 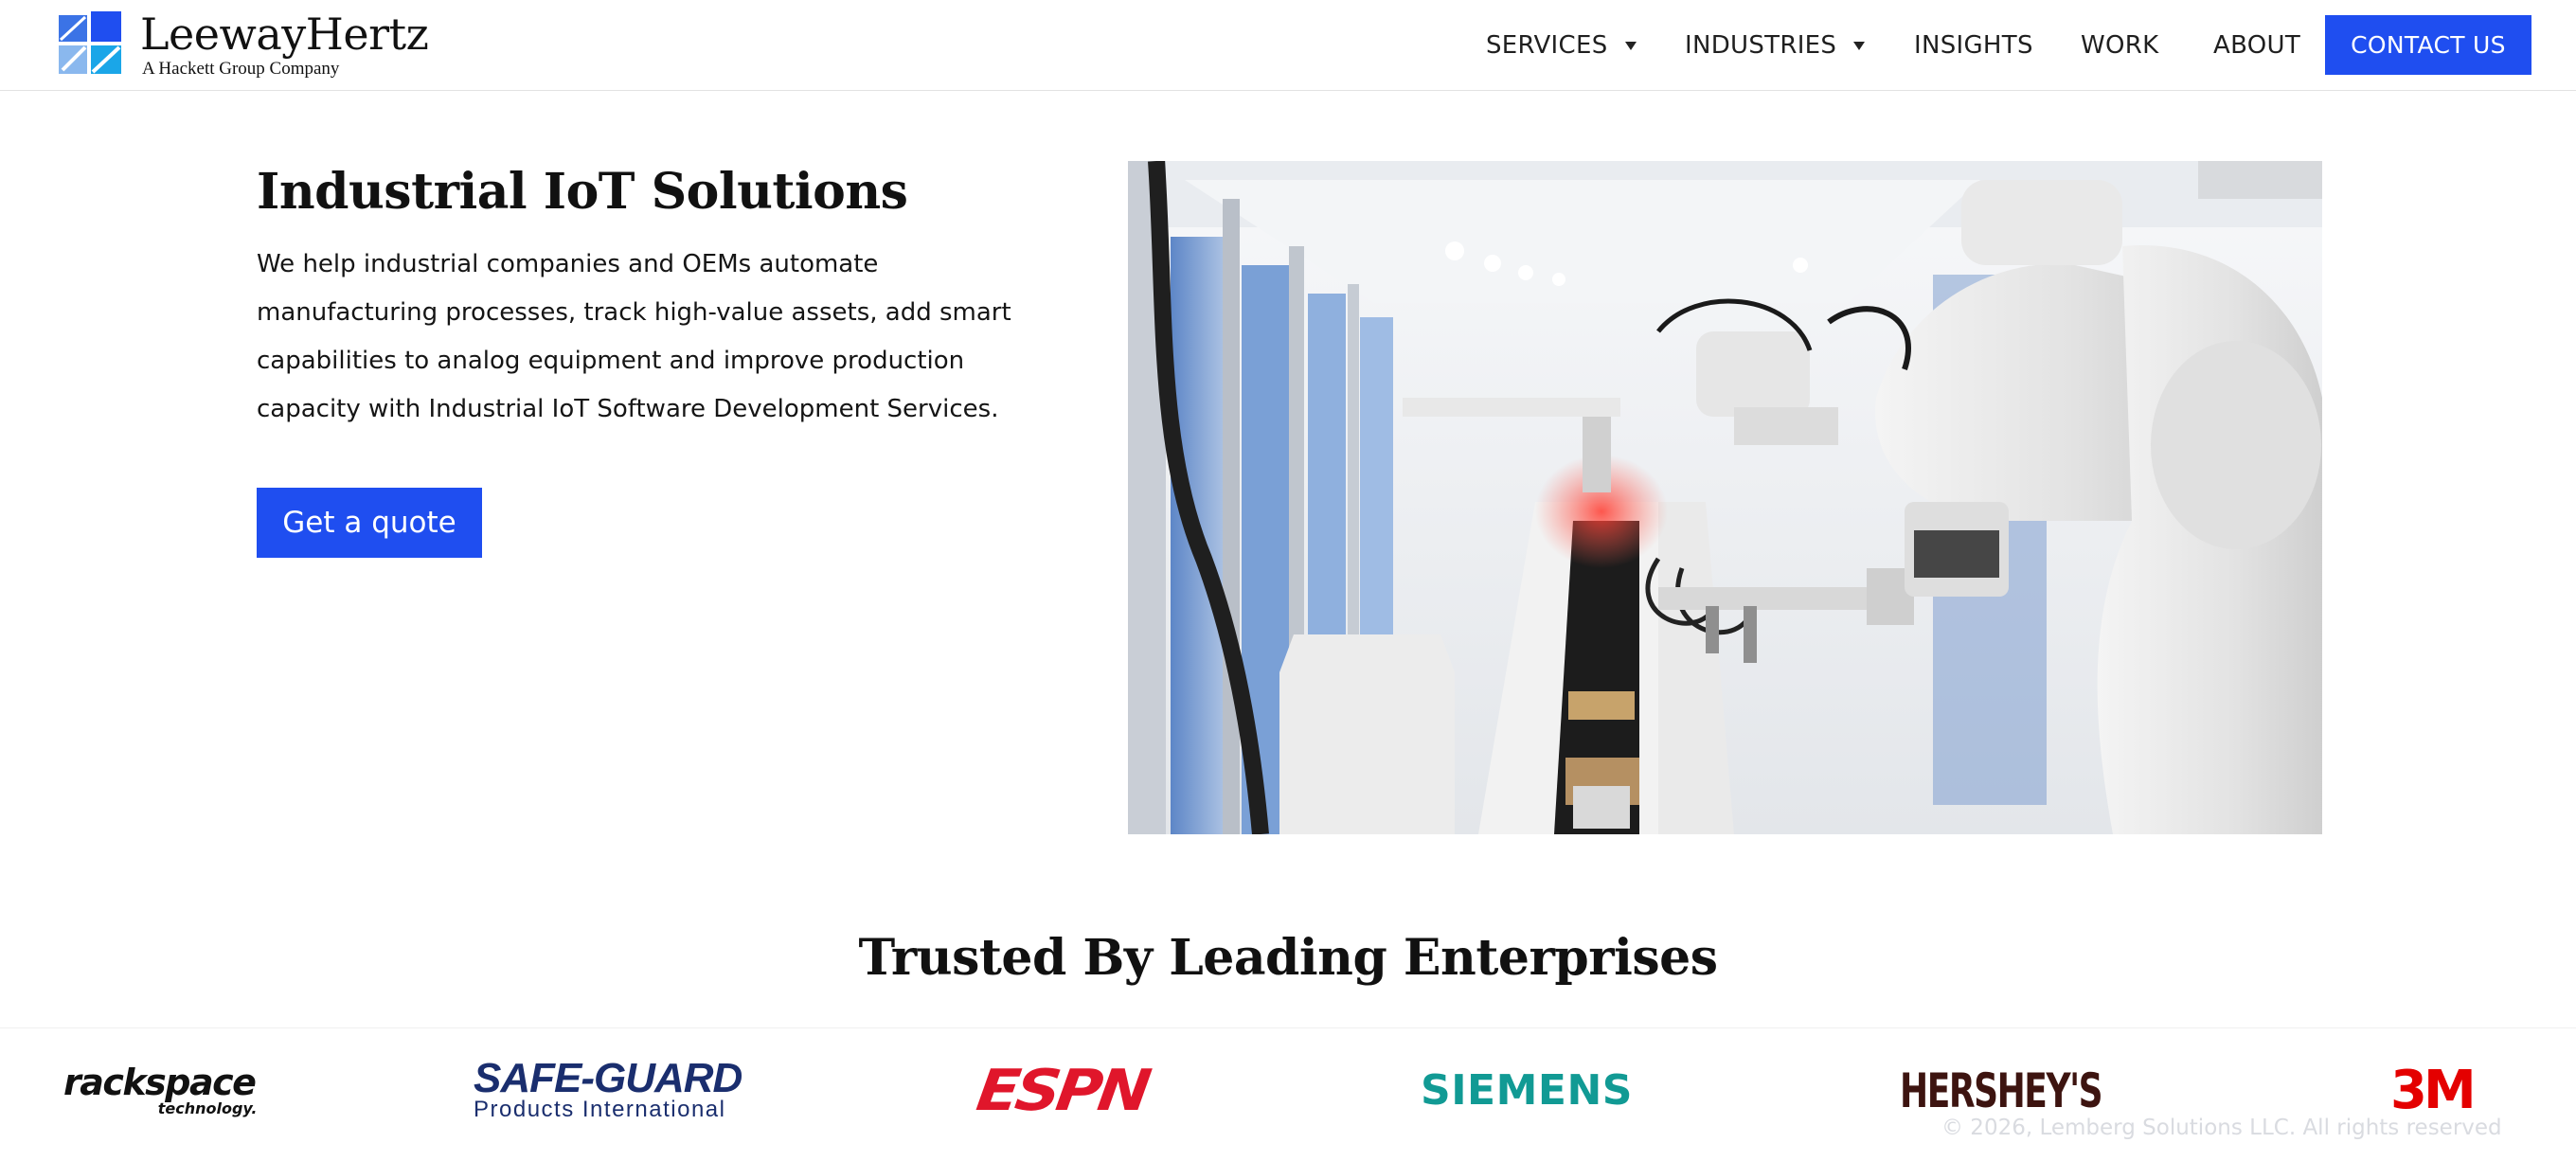 I want to click on hero-title: Industrial IoT Solutions, so click(x=582, y=192).